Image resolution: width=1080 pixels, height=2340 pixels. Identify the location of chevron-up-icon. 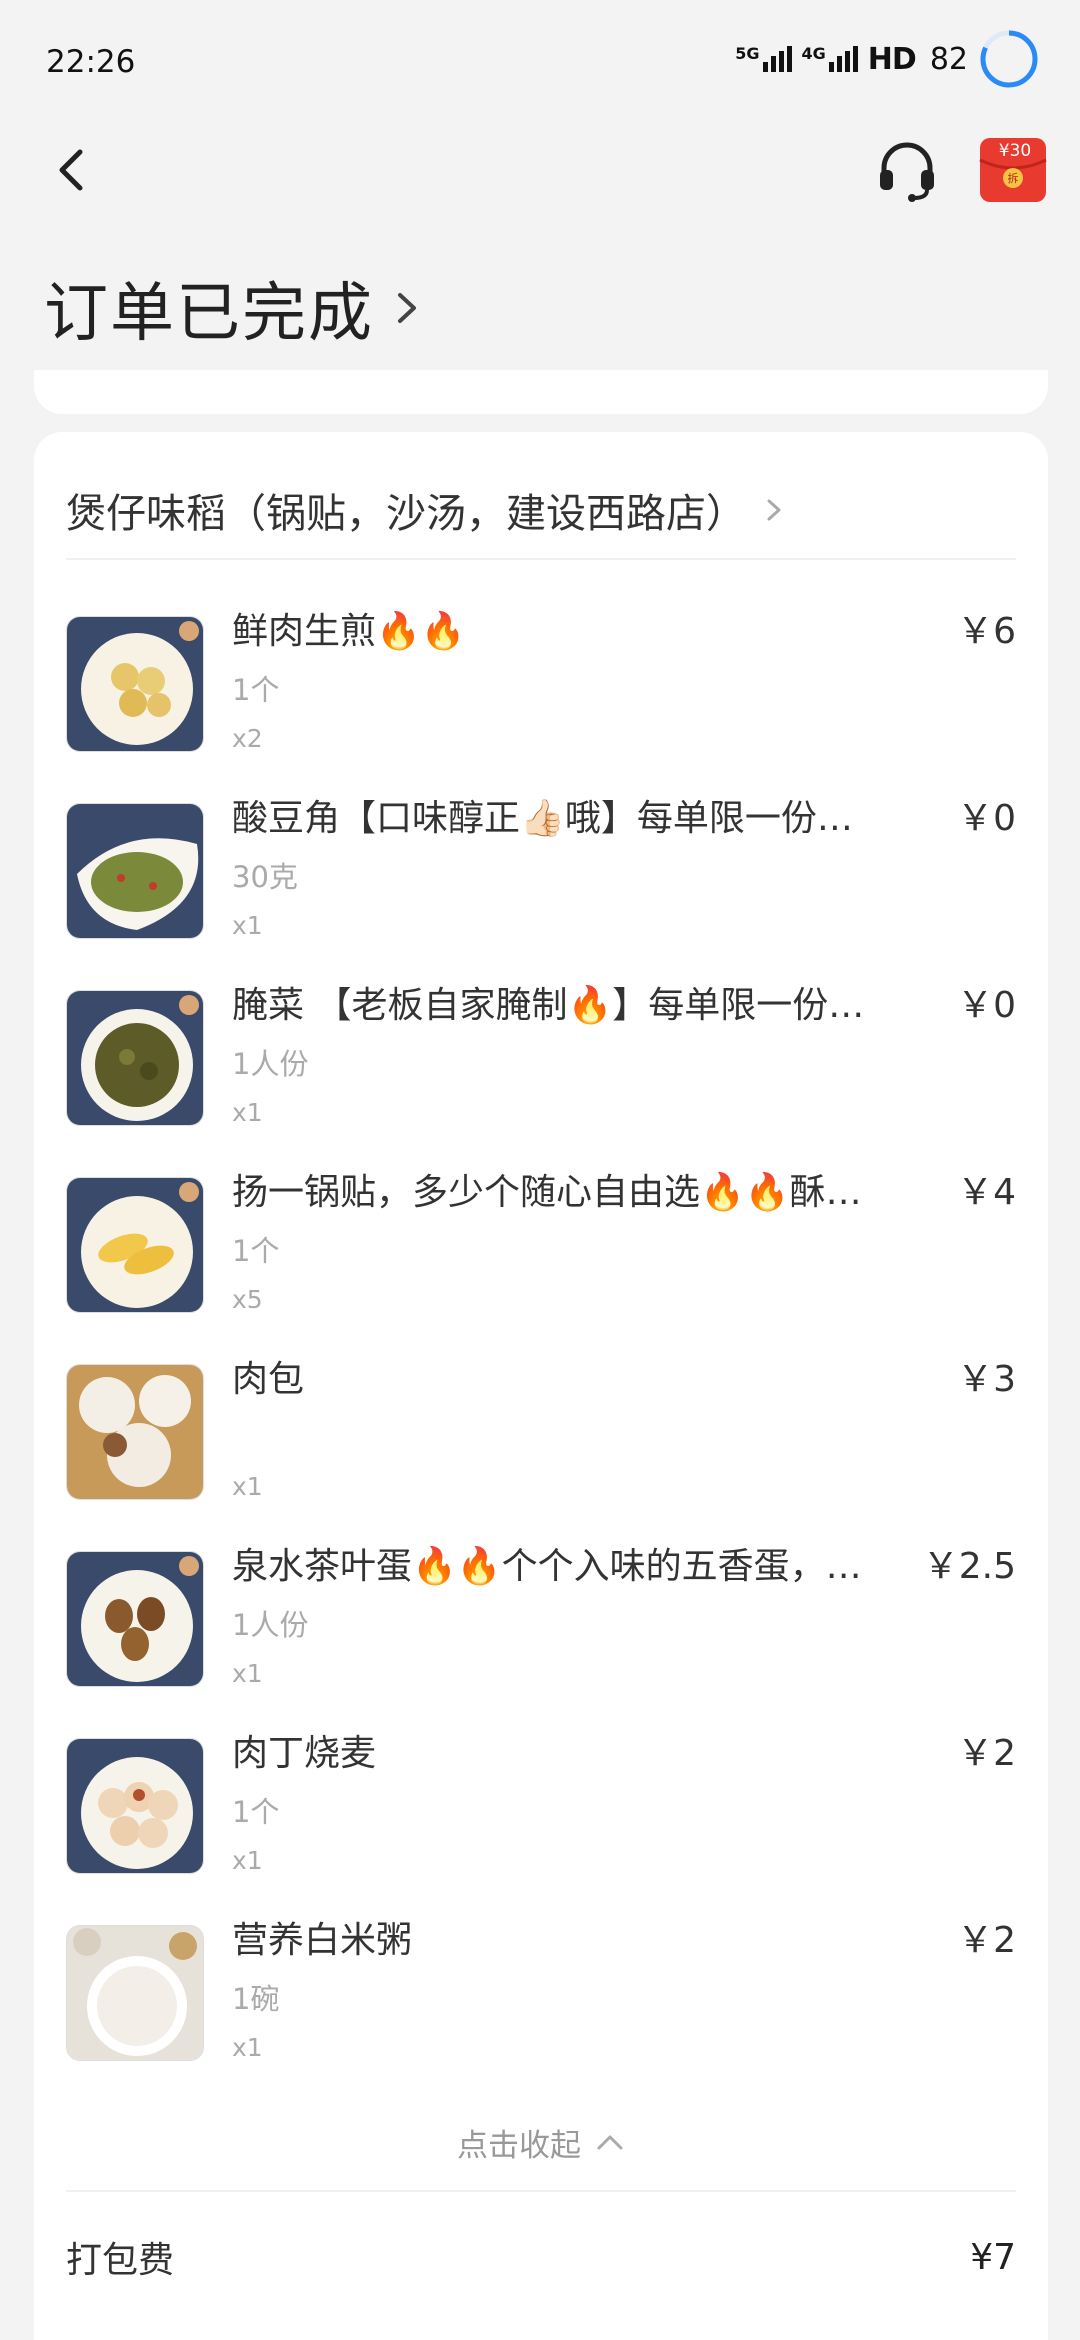
(610, 2142).